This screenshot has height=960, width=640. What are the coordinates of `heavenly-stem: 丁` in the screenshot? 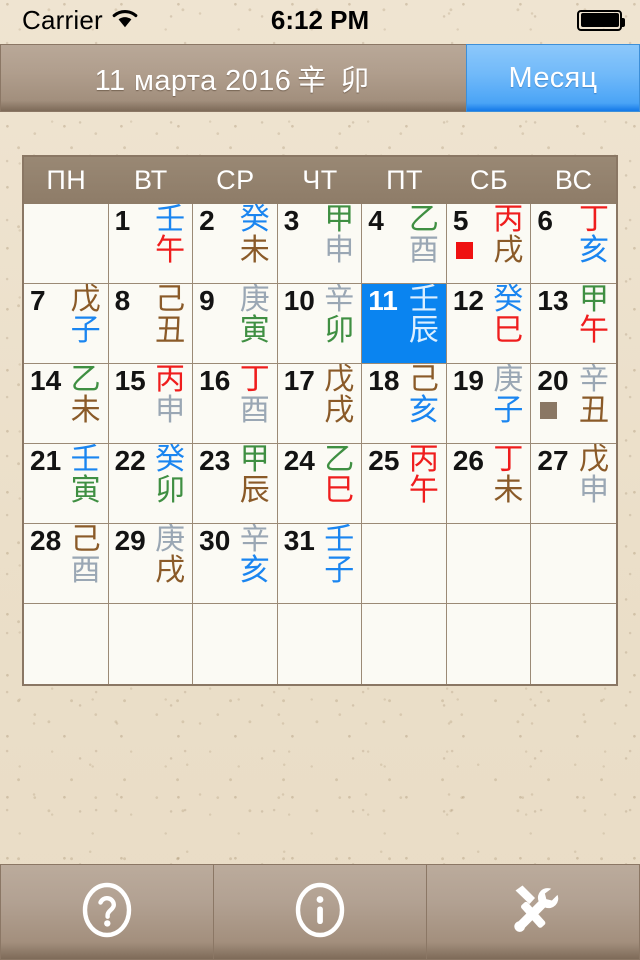 It's located at (254, 380).